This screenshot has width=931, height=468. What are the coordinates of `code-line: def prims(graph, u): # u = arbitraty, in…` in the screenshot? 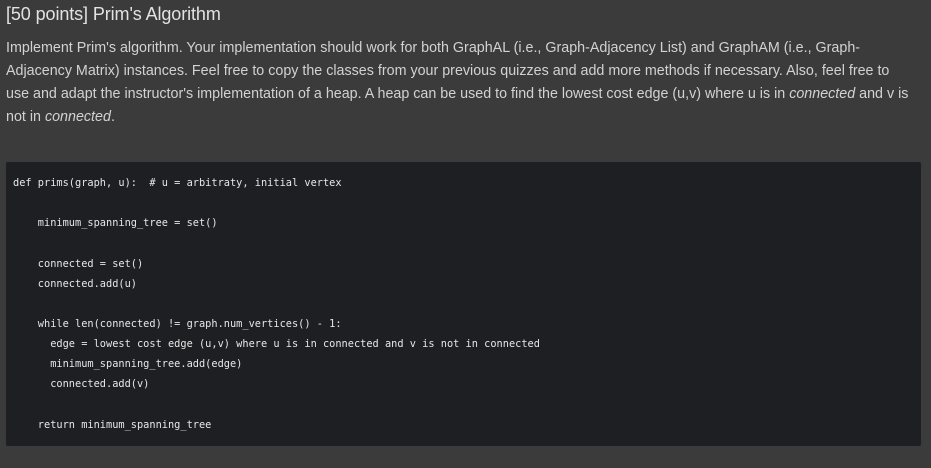 It's located at (177, 183).